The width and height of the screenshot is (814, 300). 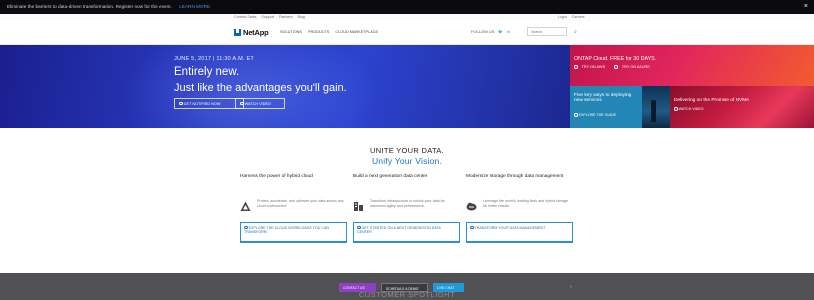 I want to click on storage-cloud-icon, so click(x=471, y=206).